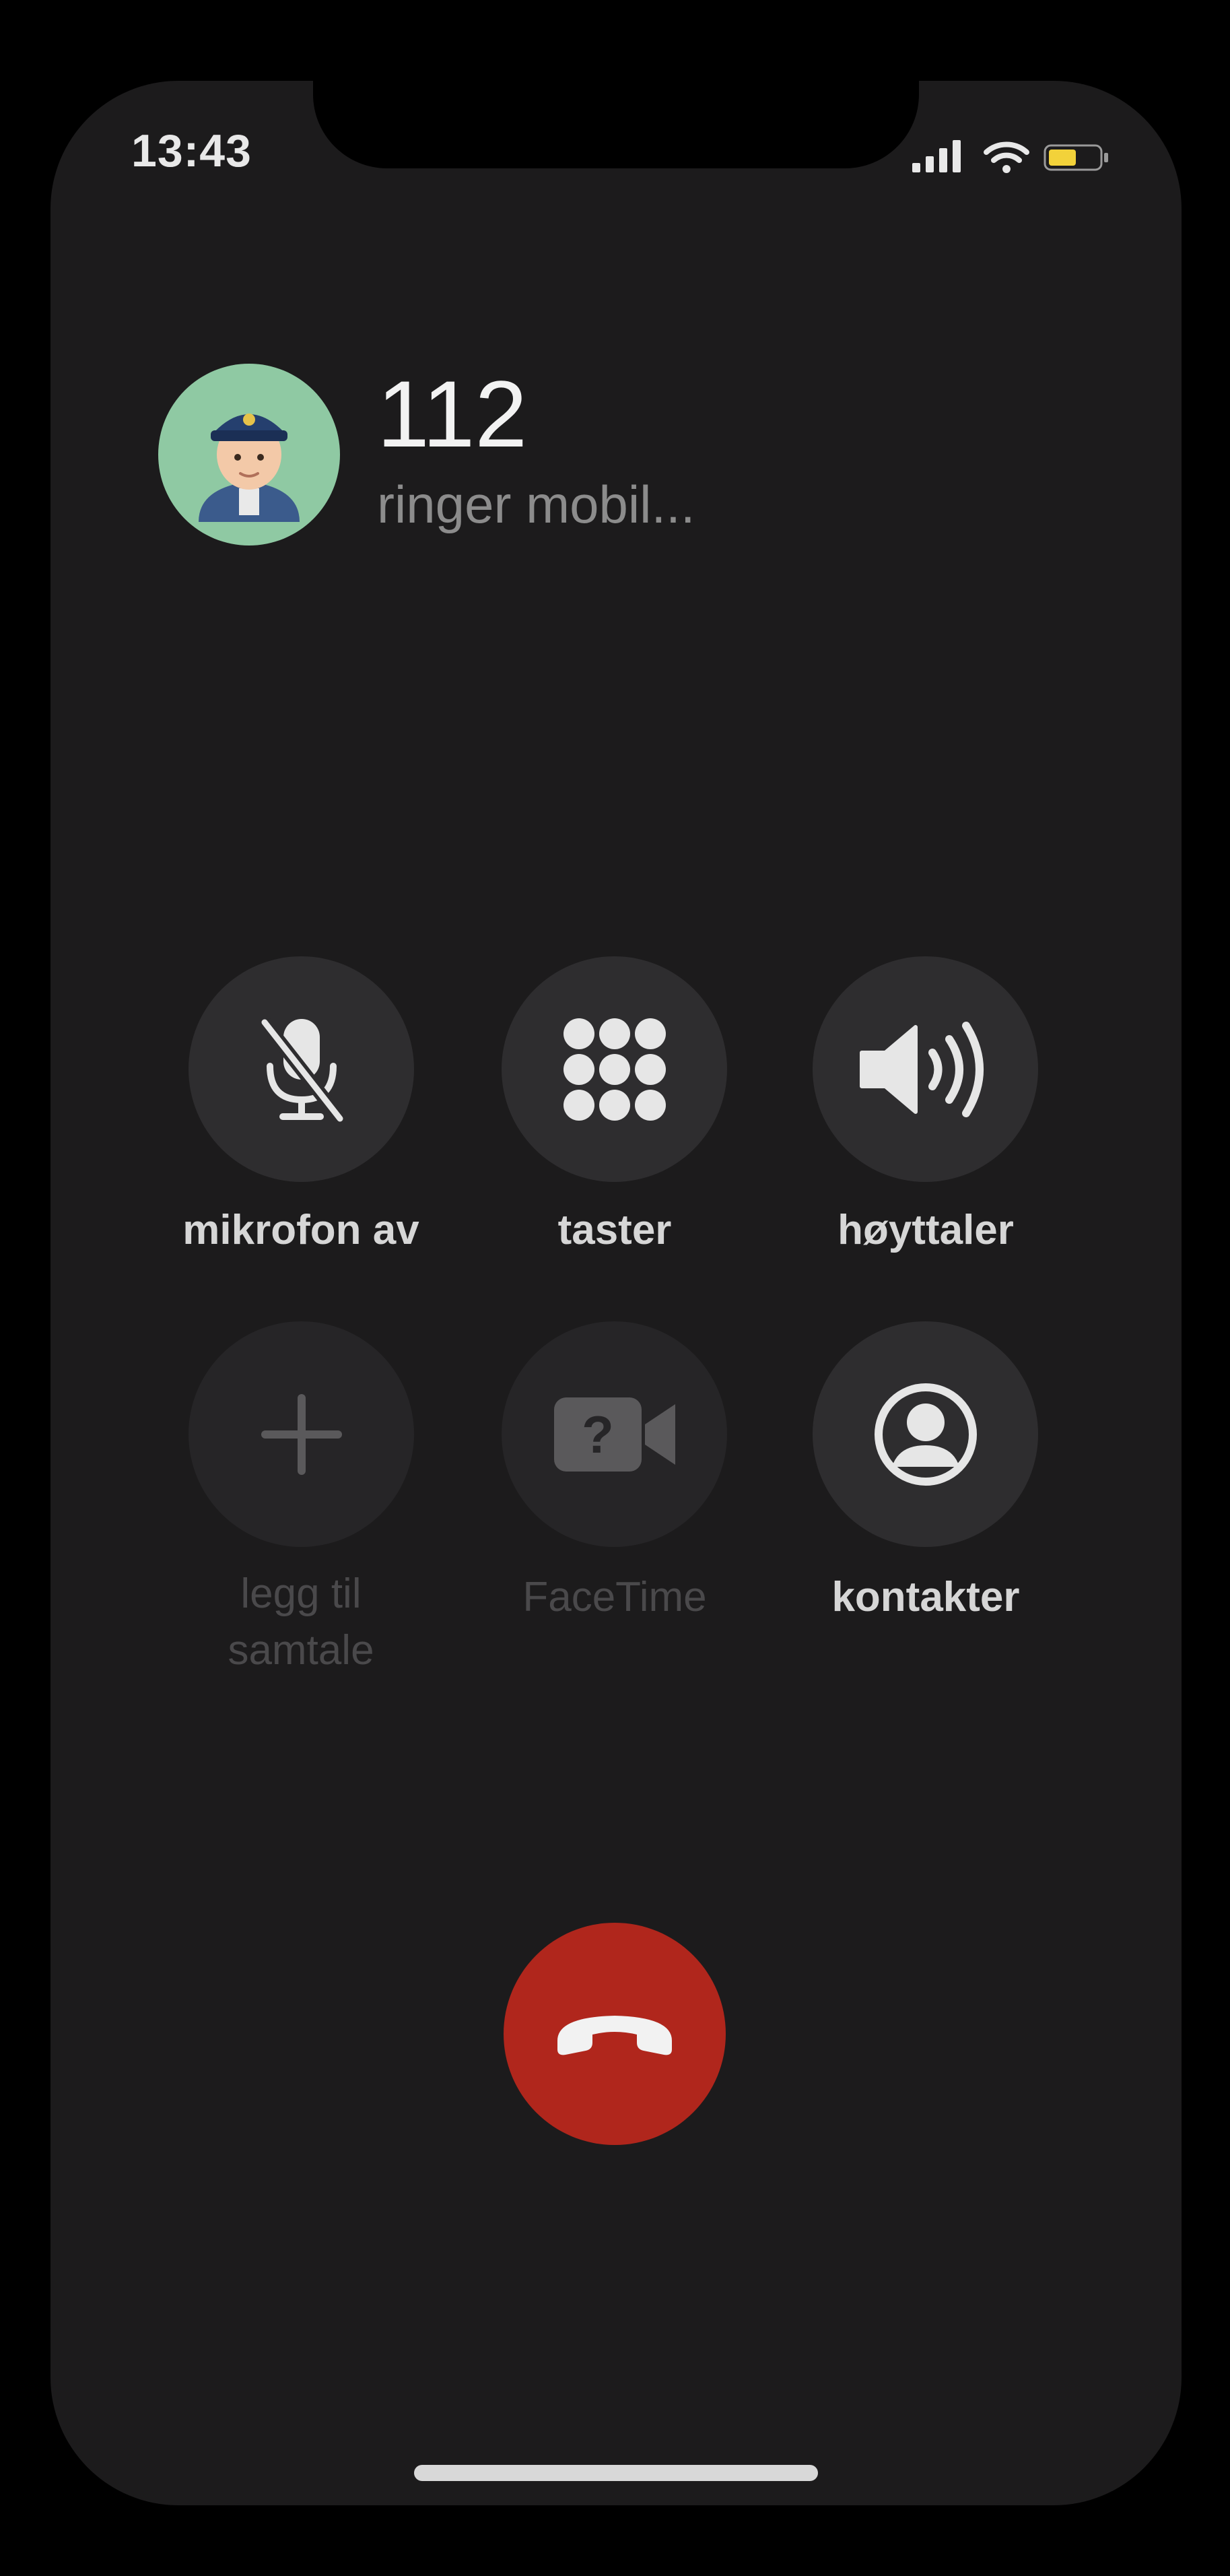 Image resolution: width=1230 pixels, height=2576 pixels. I want to click on battery-icon, so click(1077, 157).